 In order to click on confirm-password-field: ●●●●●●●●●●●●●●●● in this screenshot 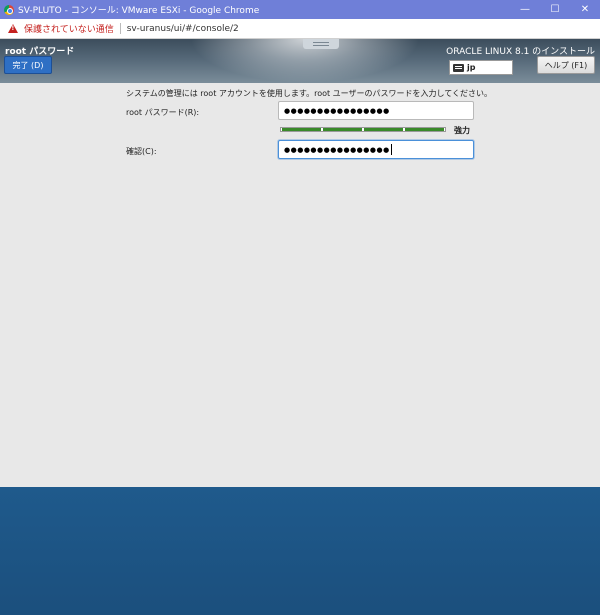, I will do `click(376, 149)`.